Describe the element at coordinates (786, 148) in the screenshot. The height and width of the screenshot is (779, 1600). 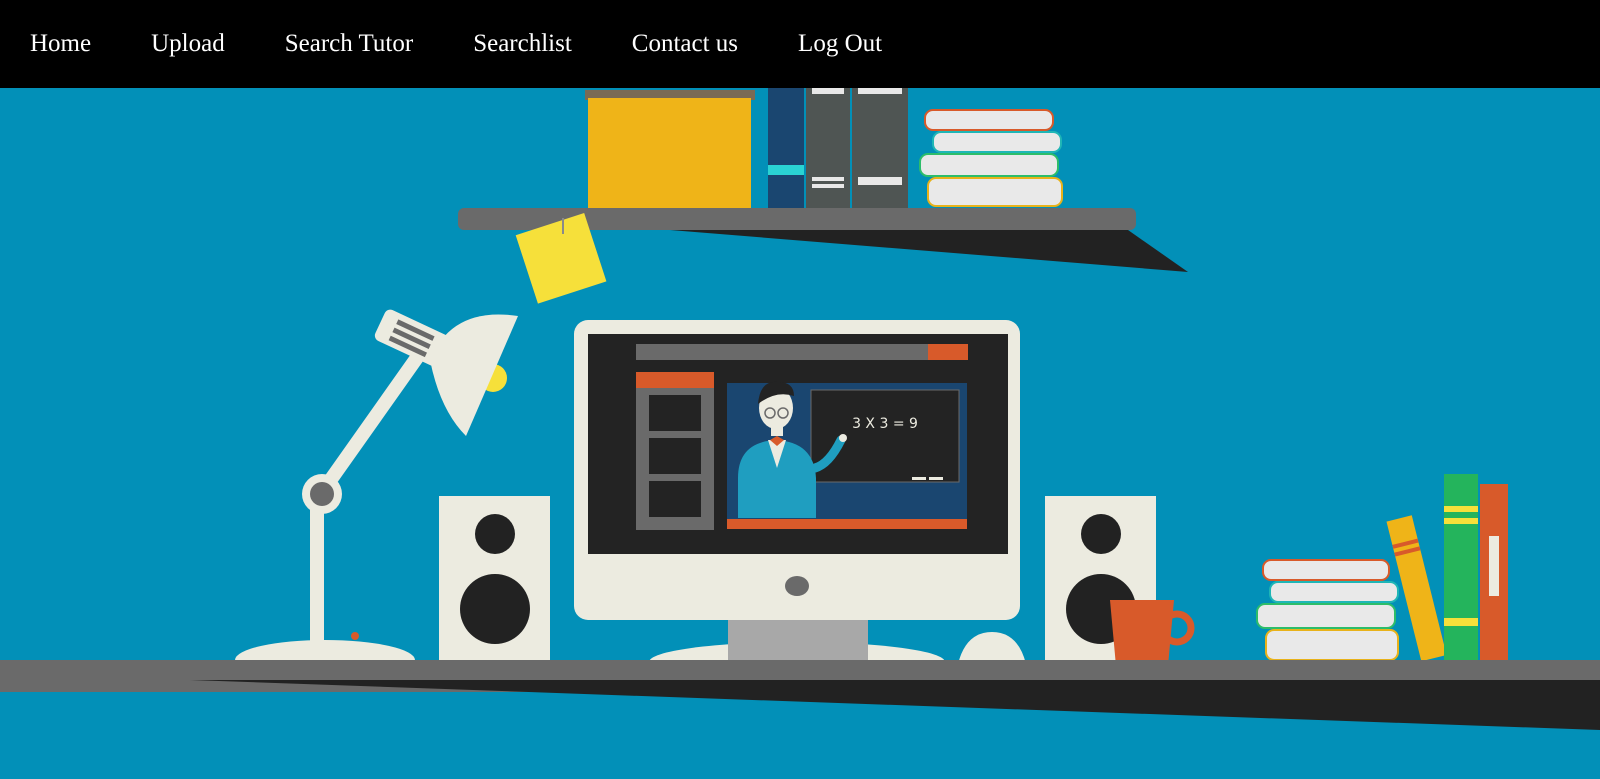
I see `shelf-book-navy` at that location.